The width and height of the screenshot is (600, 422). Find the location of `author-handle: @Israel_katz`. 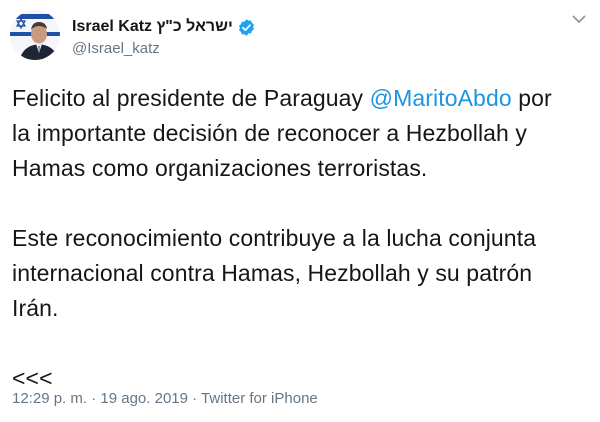

author-handle: @Israel_katz is located at coordinates (116, 48).